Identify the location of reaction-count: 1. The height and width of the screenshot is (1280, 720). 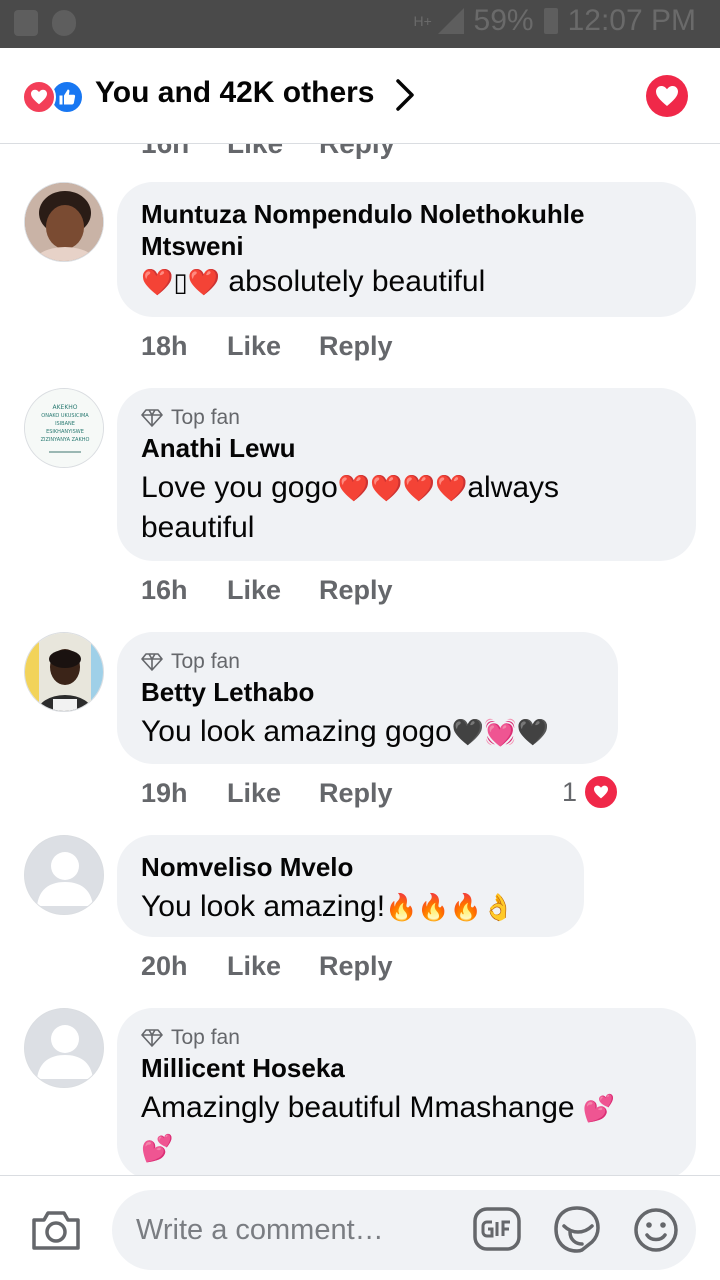
(591, 792).